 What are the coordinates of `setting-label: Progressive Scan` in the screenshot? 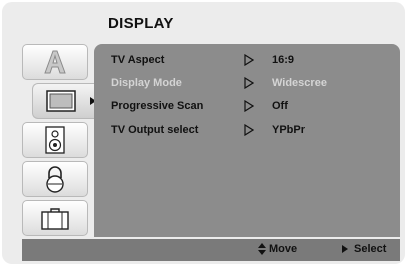 It's located at (157, 106).